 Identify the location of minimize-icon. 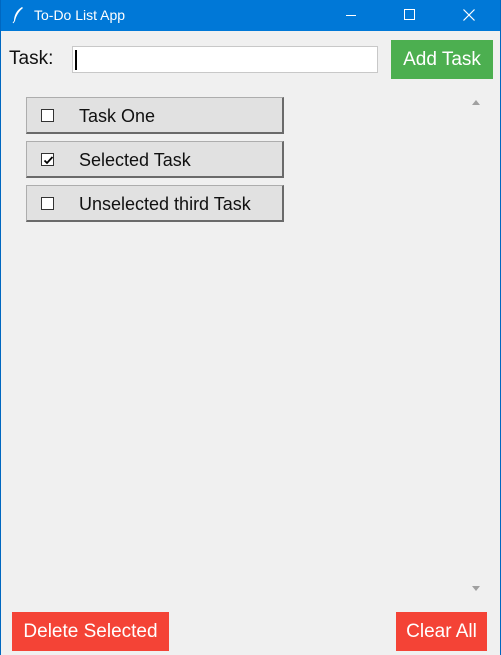
(351, 15).